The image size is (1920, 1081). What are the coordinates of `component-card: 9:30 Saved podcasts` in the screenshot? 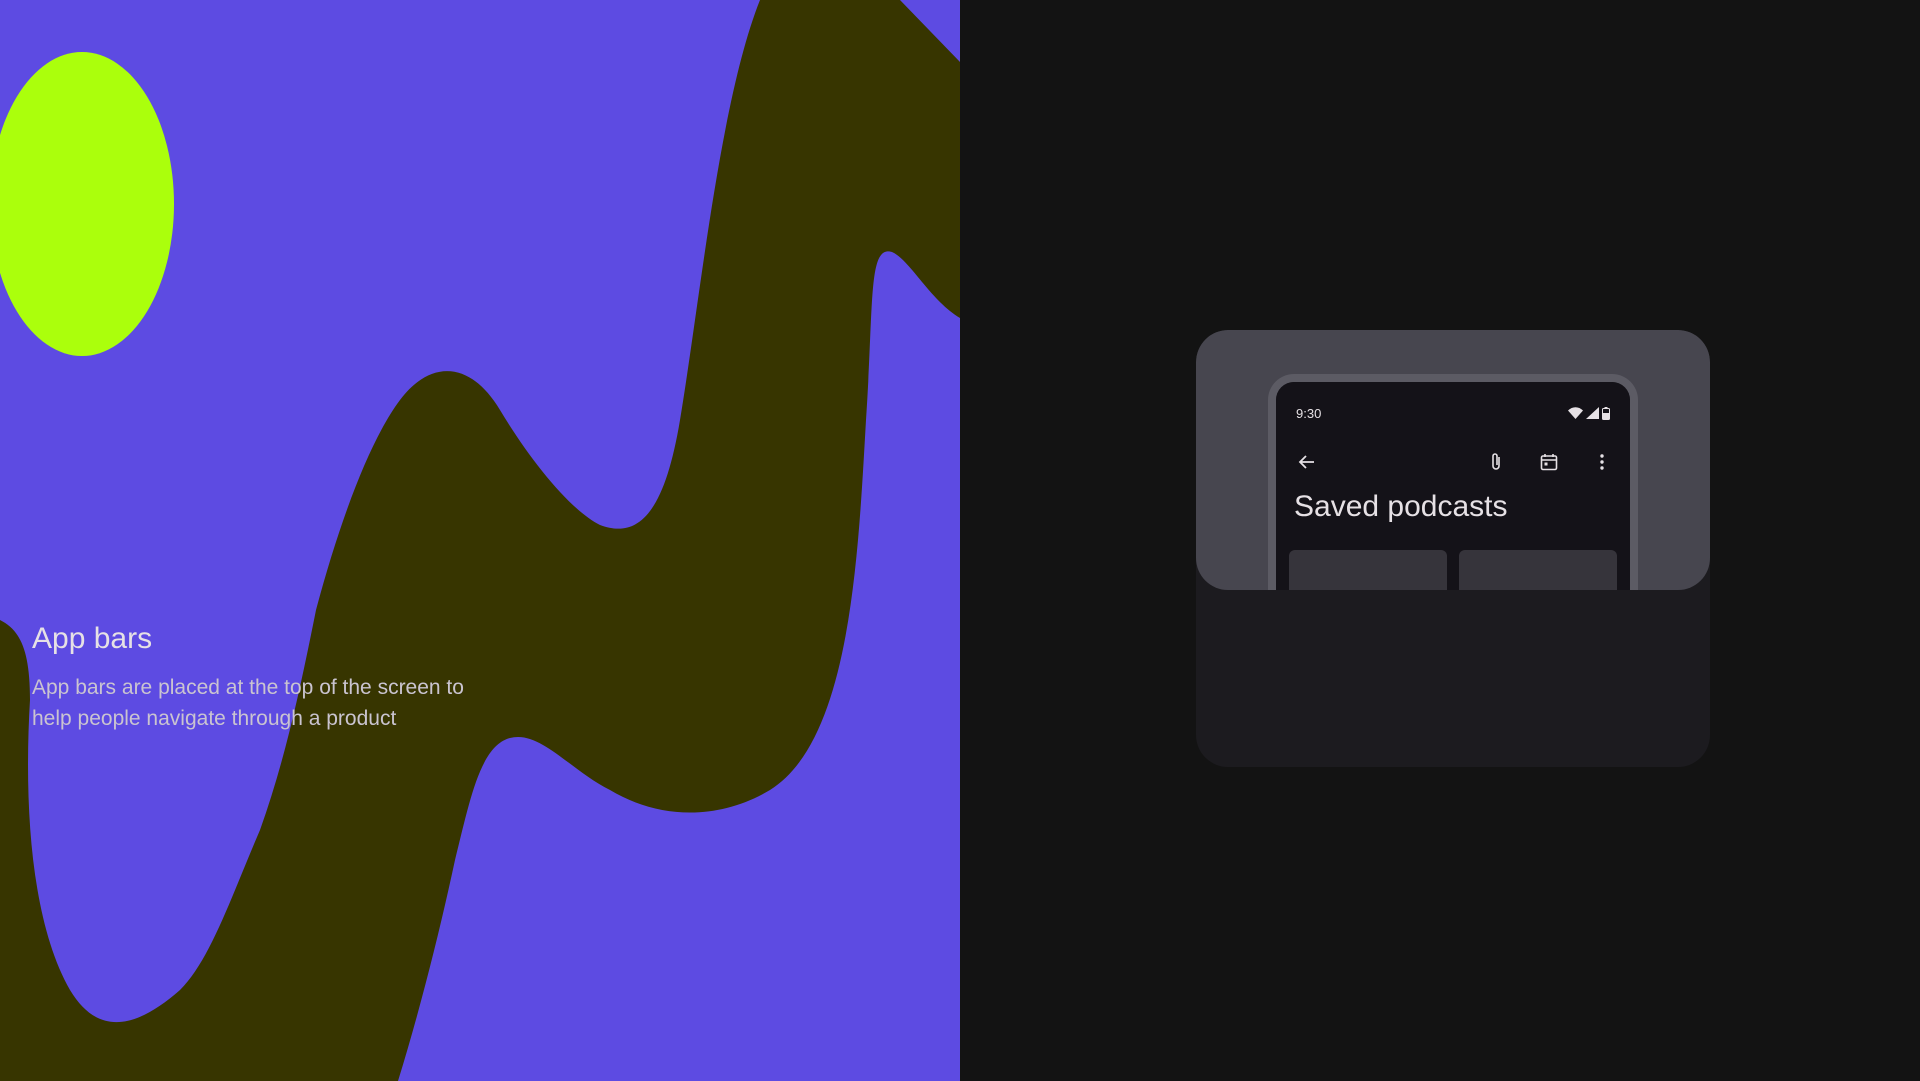 It's located at (1453, 548).